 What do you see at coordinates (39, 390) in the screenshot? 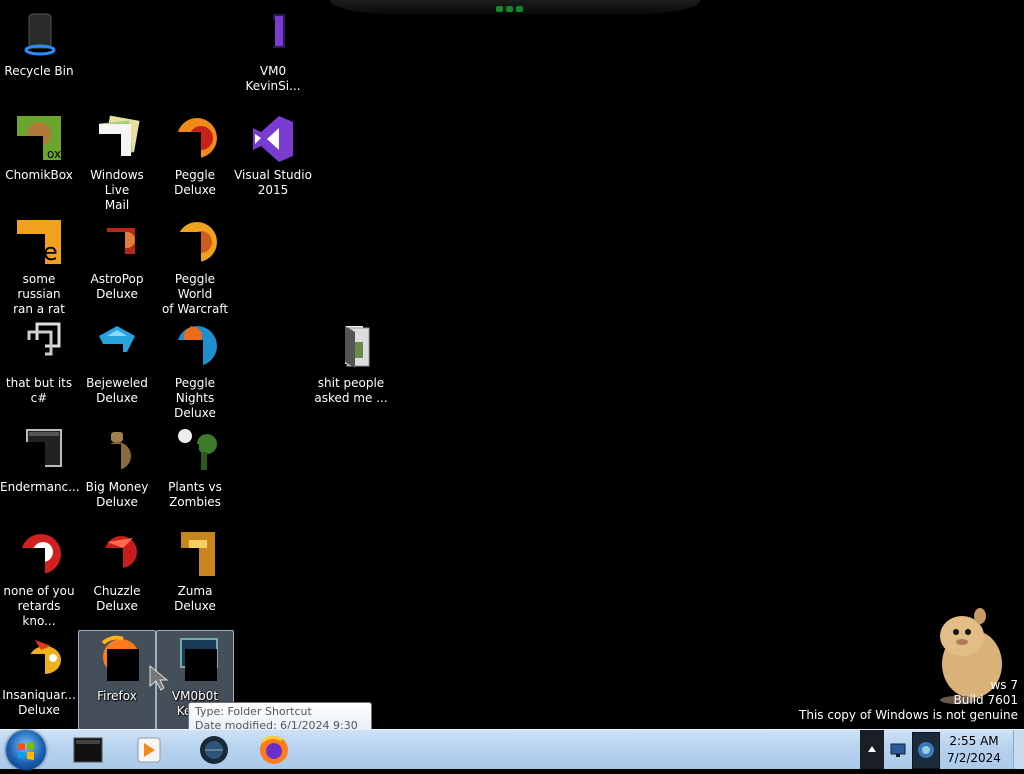
I see `icon-label: that but its c#` at bounding box center [39, 390].